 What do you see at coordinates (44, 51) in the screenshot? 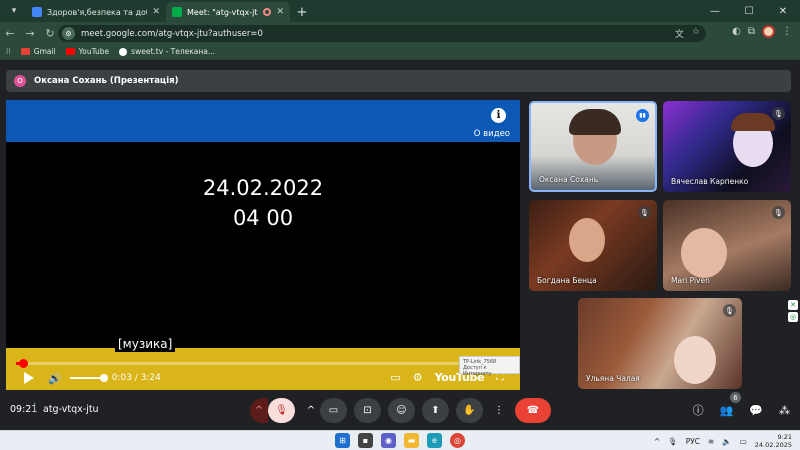
I see `bookmark-label: Gmail` at bounding box center [44, 51].